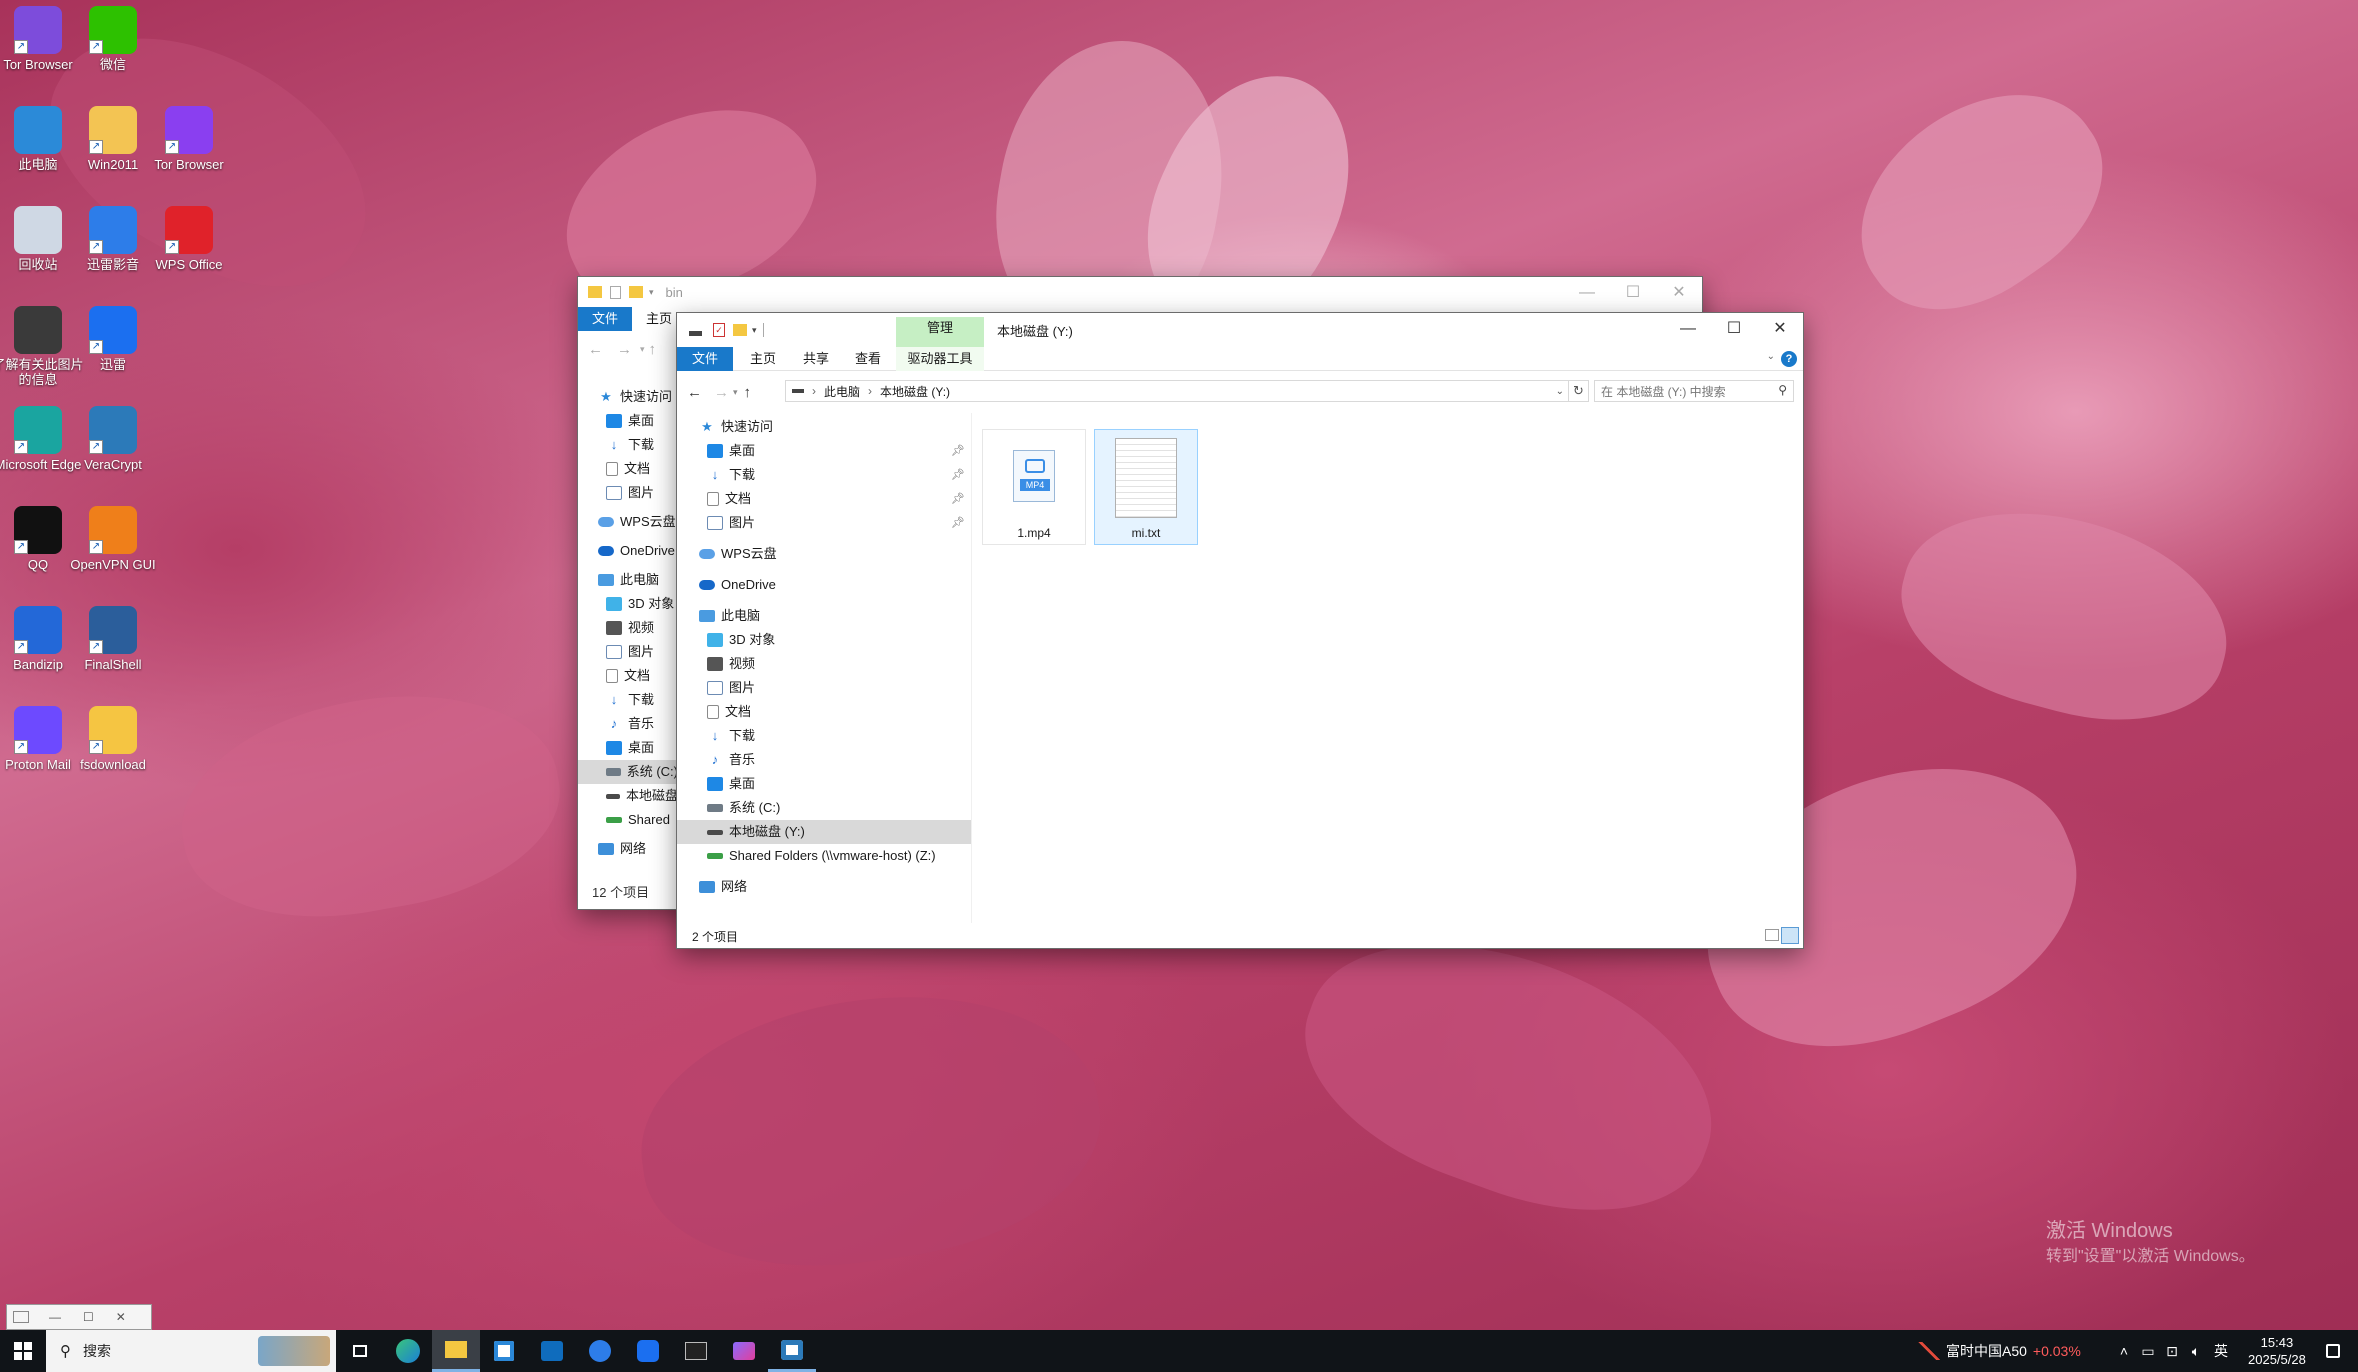  What do you see at coordinates (2196, 1351) in the screenshot?
I see `volume-icon: 🔈︎` at bounding box center [2196, 1351].